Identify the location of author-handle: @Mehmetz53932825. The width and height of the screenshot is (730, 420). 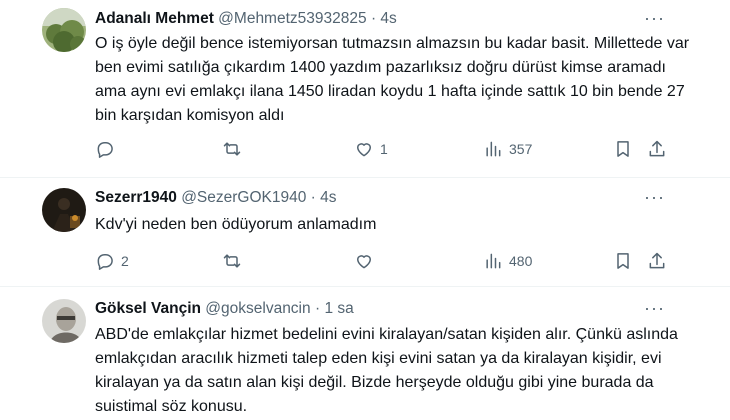
(292, 18).